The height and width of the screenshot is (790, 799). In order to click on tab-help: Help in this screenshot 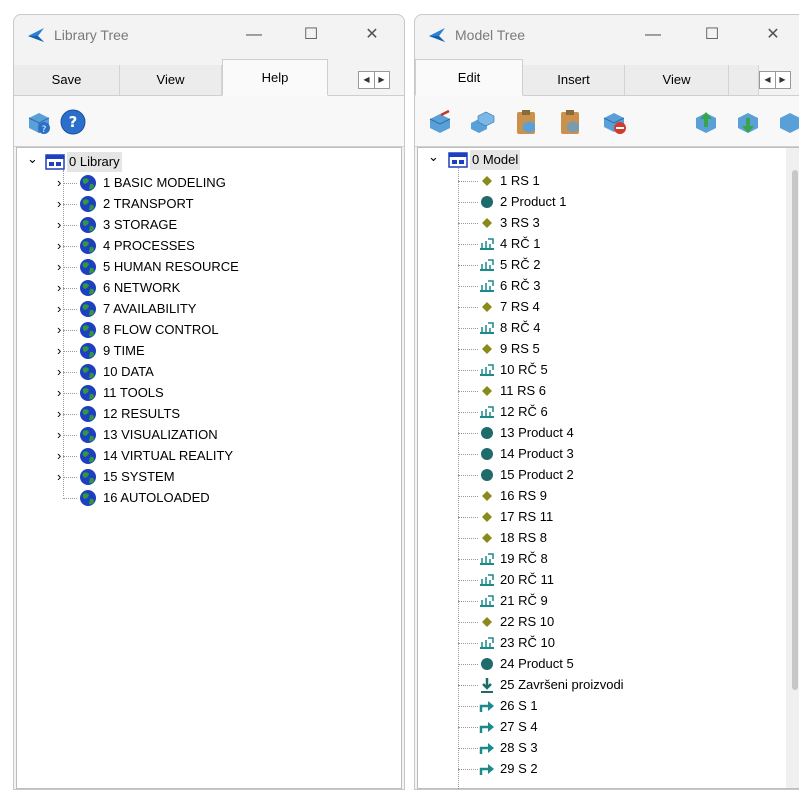, I will do `click(275, 77)`.